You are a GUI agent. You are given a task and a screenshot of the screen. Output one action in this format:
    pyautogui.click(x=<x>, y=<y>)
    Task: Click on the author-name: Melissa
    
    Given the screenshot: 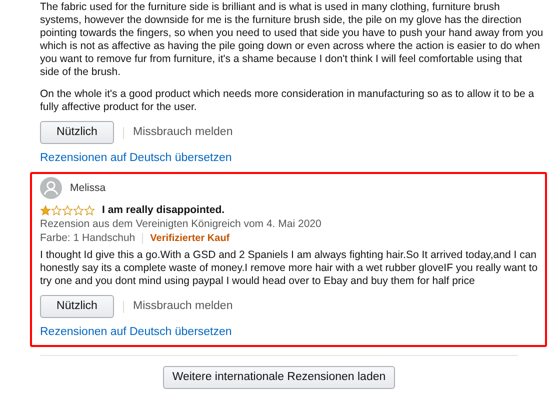 What is the action you would take?
    pyautogui.click(x=88, y=188)
    